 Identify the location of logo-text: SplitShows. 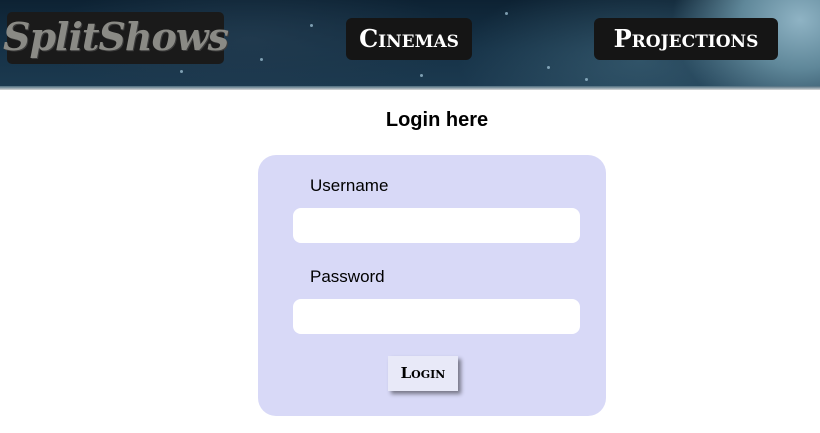
(116, 36).